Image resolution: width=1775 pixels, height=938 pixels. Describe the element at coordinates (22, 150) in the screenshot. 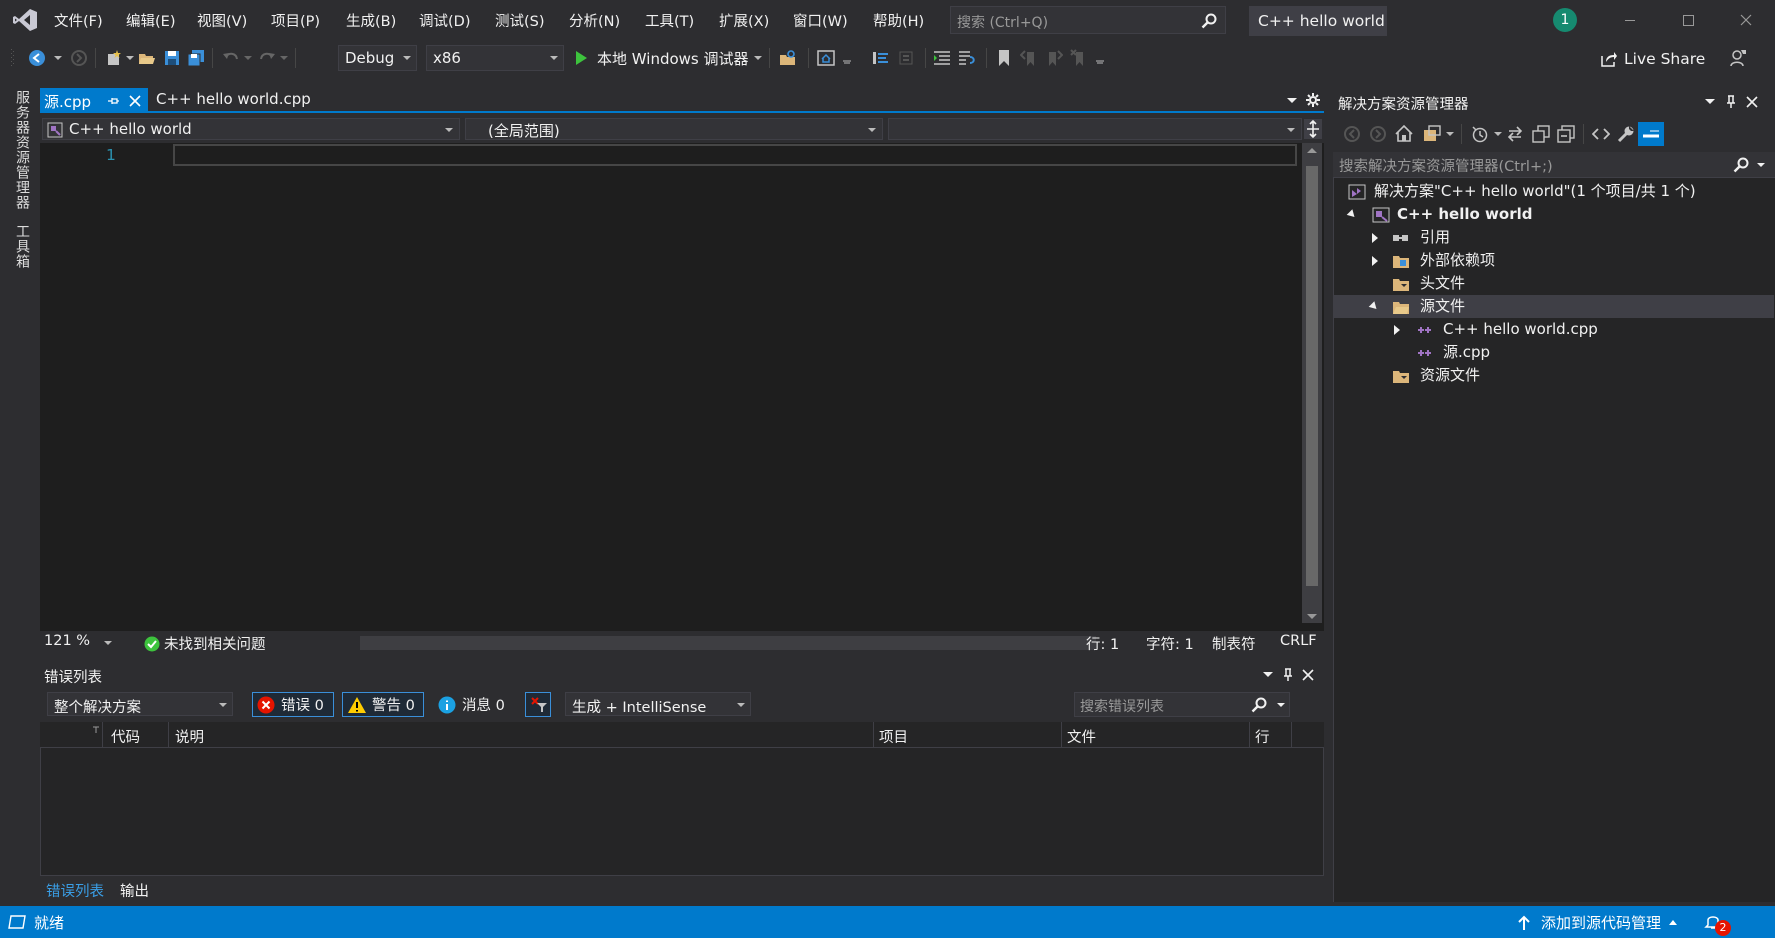

I see `server-explorer-tab: 服务器资源管理器` at that location.